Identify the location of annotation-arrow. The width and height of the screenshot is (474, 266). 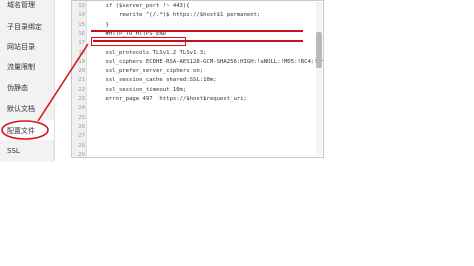
(45, 91).